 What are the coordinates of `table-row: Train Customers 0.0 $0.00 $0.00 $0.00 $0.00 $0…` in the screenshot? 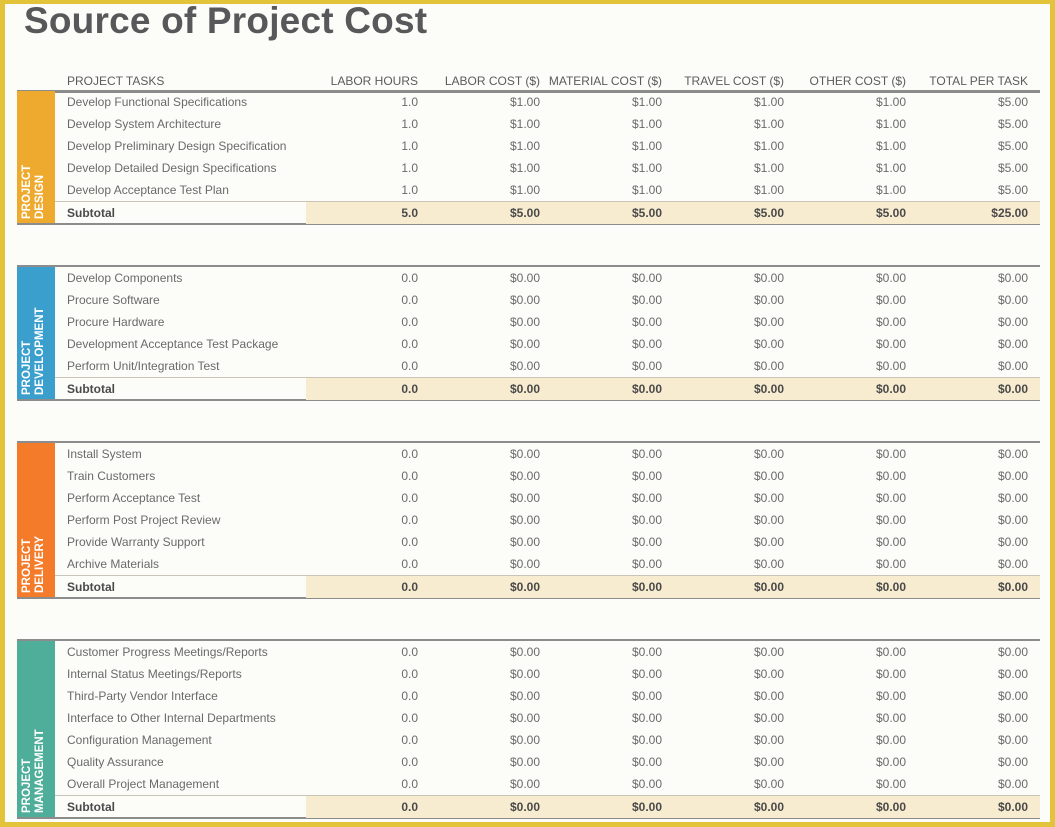 It's located at (547, 476).